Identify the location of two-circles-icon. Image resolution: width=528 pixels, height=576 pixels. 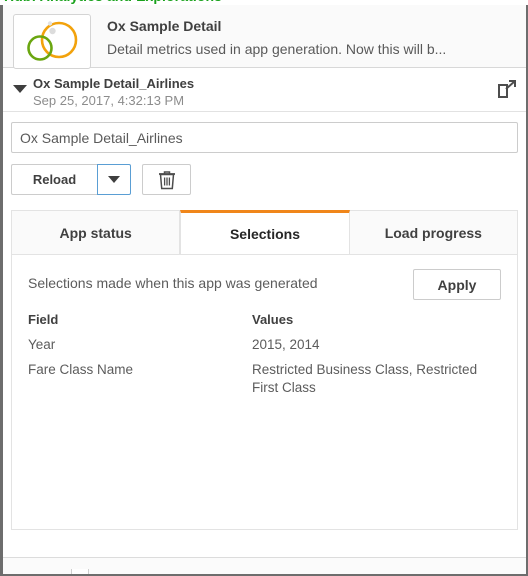
(52, 41).